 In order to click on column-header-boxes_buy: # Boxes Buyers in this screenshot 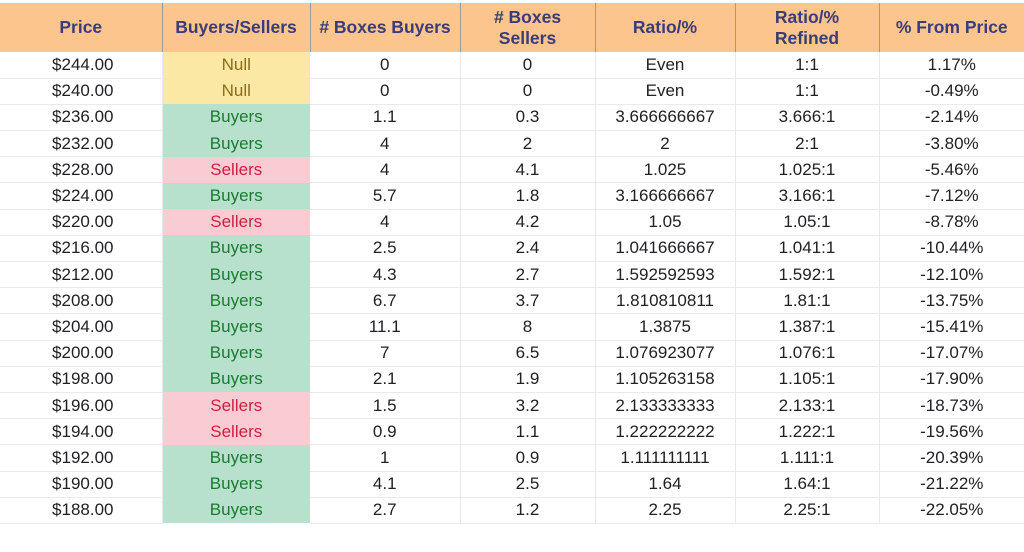, I will do `click(385, 27)`.